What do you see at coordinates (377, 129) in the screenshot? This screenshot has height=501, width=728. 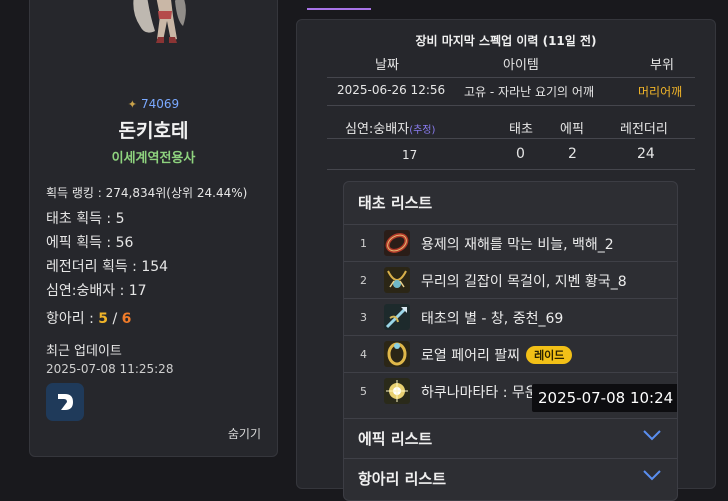 I see `count-header-shimyeon-label: 심연:숭배자` at bounding box center [377, 129].